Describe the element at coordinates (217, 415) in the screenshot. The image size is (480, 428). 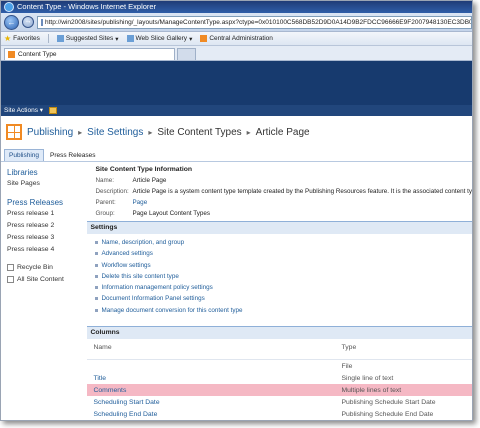
I see `column-link-scheduling-end: Scheduling End Date` at that location.